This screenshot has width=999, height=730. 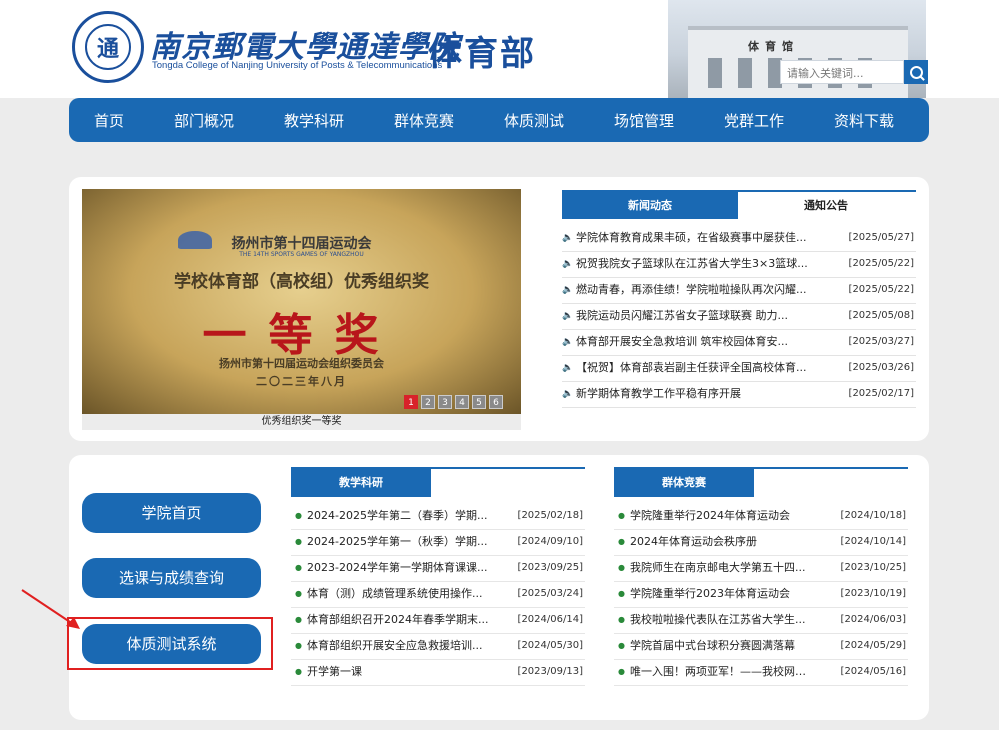 What do you see at coordinates (301, 381) in the screenshot?
I see `plaque-date: 二〇二三年八月` at bounding box center [301, 381].